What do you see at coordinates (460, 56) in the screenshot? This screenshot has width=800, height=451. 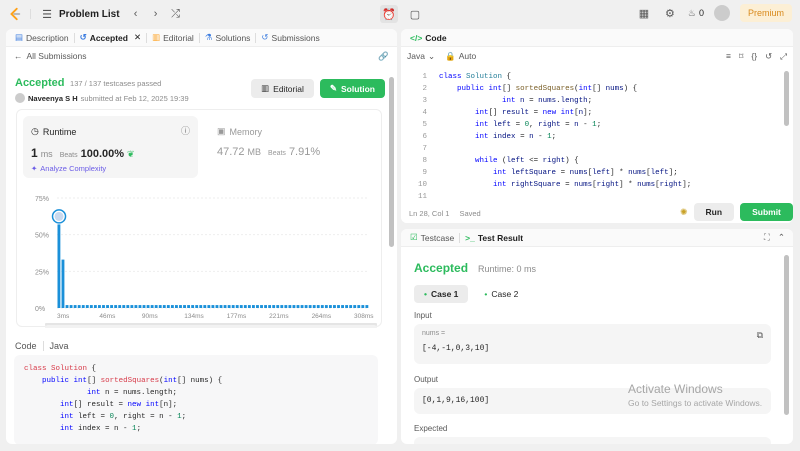 I see `auto-mode: 🔒 Auto` at bounding box center [460, 56].